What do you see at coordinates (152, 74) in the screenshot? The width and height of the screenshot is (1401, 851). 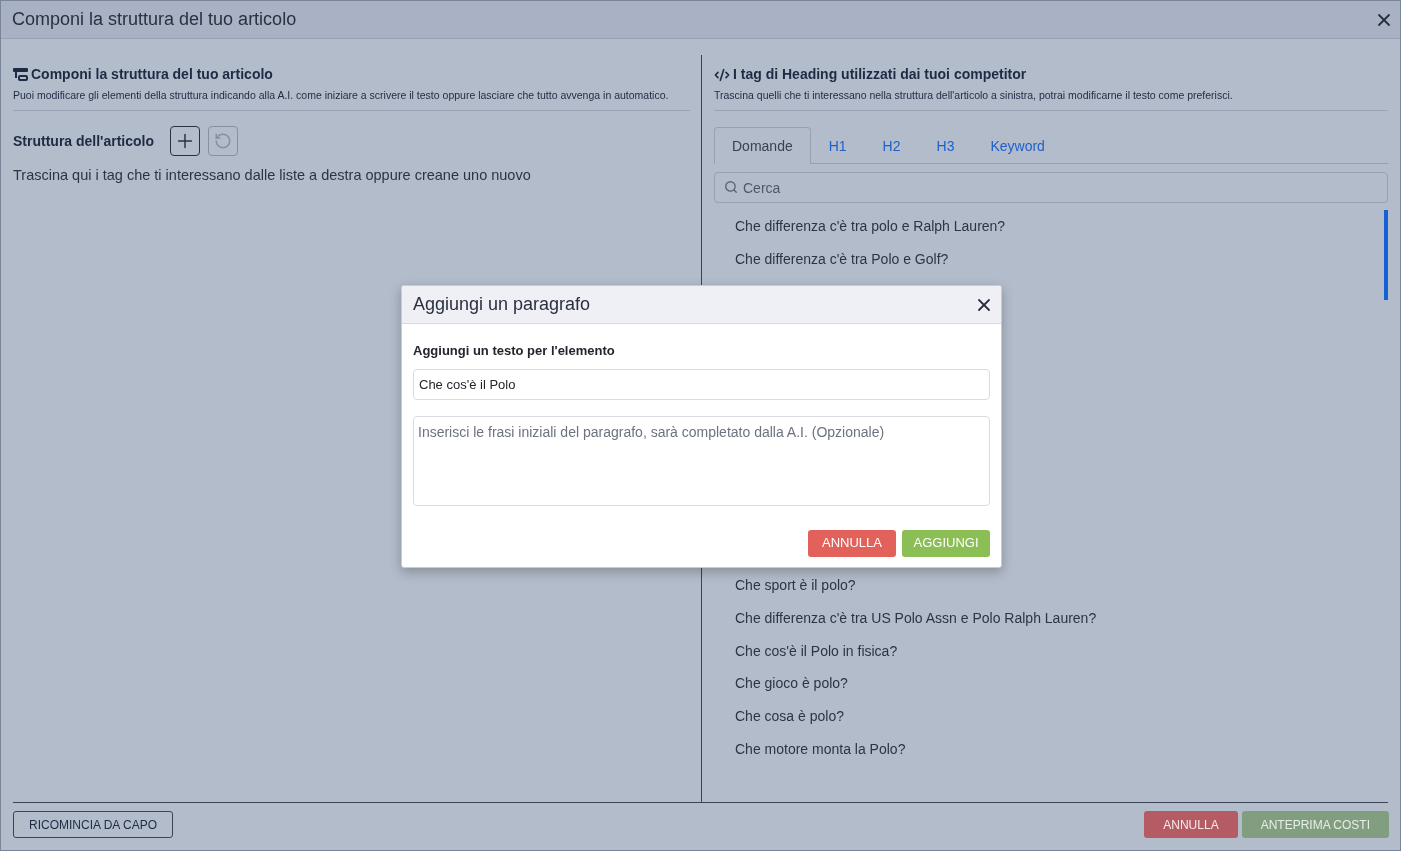 I see `section-heading: Componi la struttura del tuo articolo` at bounding box center [152, 74].